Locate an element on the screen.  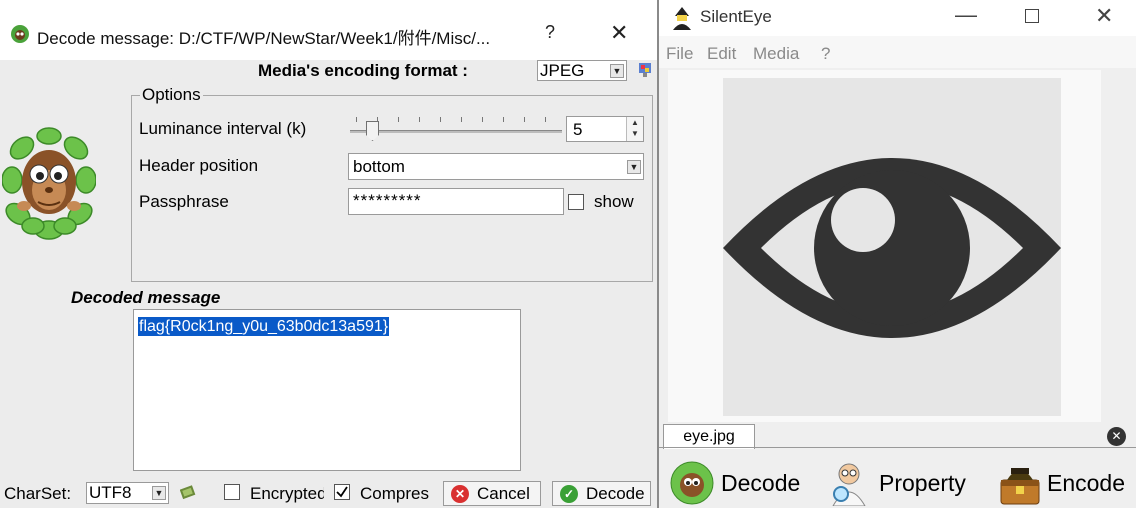
file-tab: eye.jpg is located at coordinates (709, 436).